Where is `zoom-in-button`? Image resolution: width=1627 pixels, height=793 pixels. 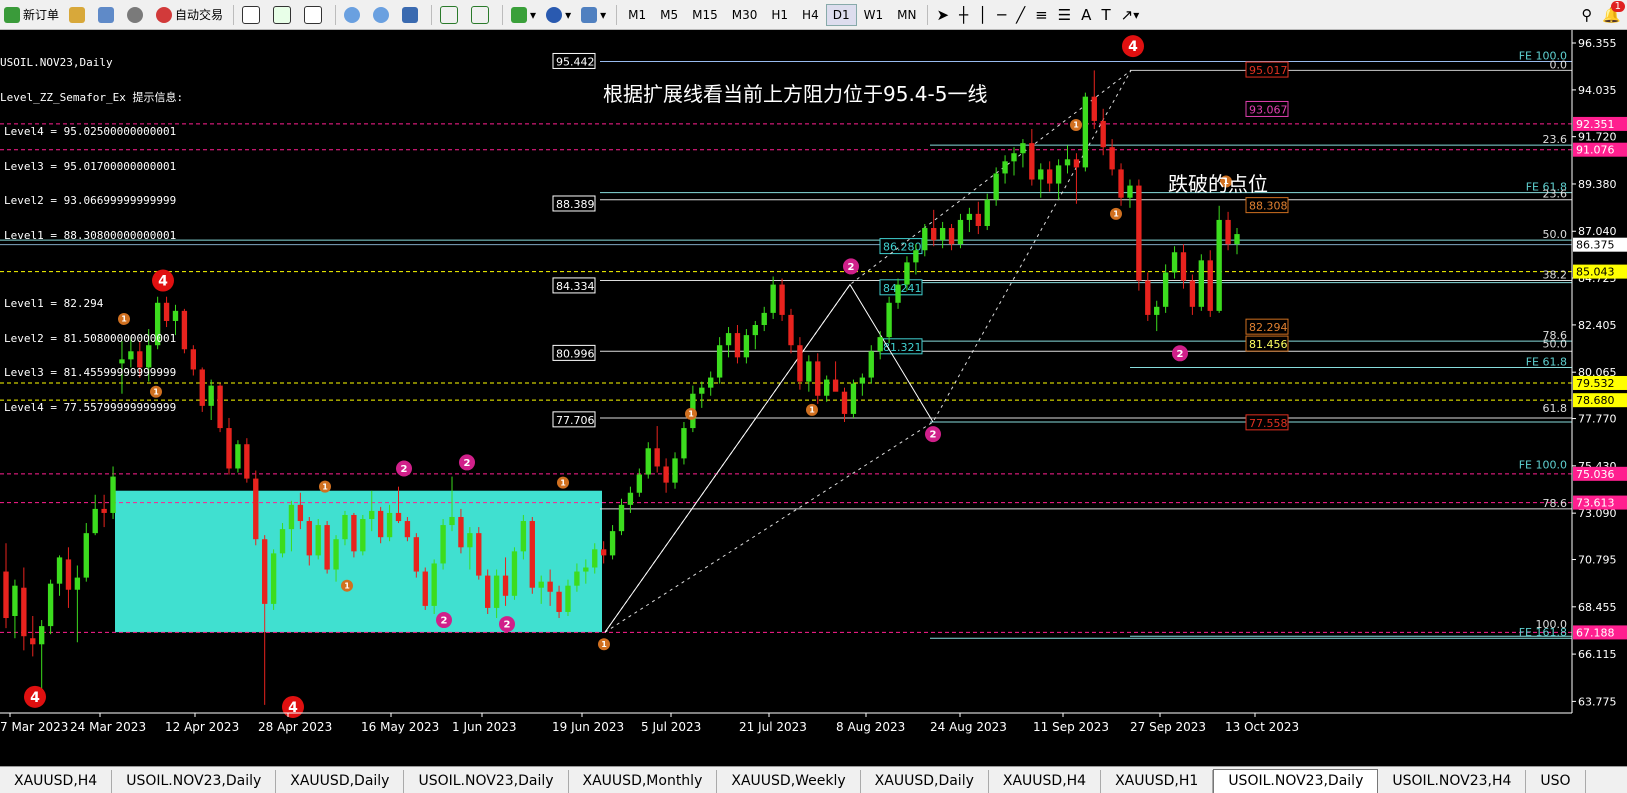
zoom-in-button is located at coordinates (353, 15).